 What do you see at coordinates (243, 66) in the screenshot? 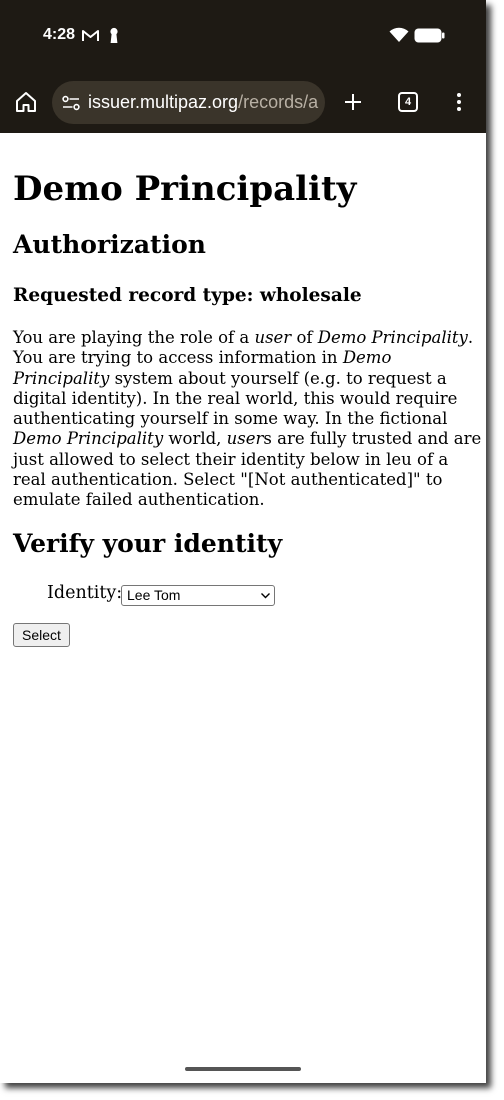
I see `browser-chrome: 4:28 issuer.multipaz.org/records/a 4` at bounding box center [243, 66].